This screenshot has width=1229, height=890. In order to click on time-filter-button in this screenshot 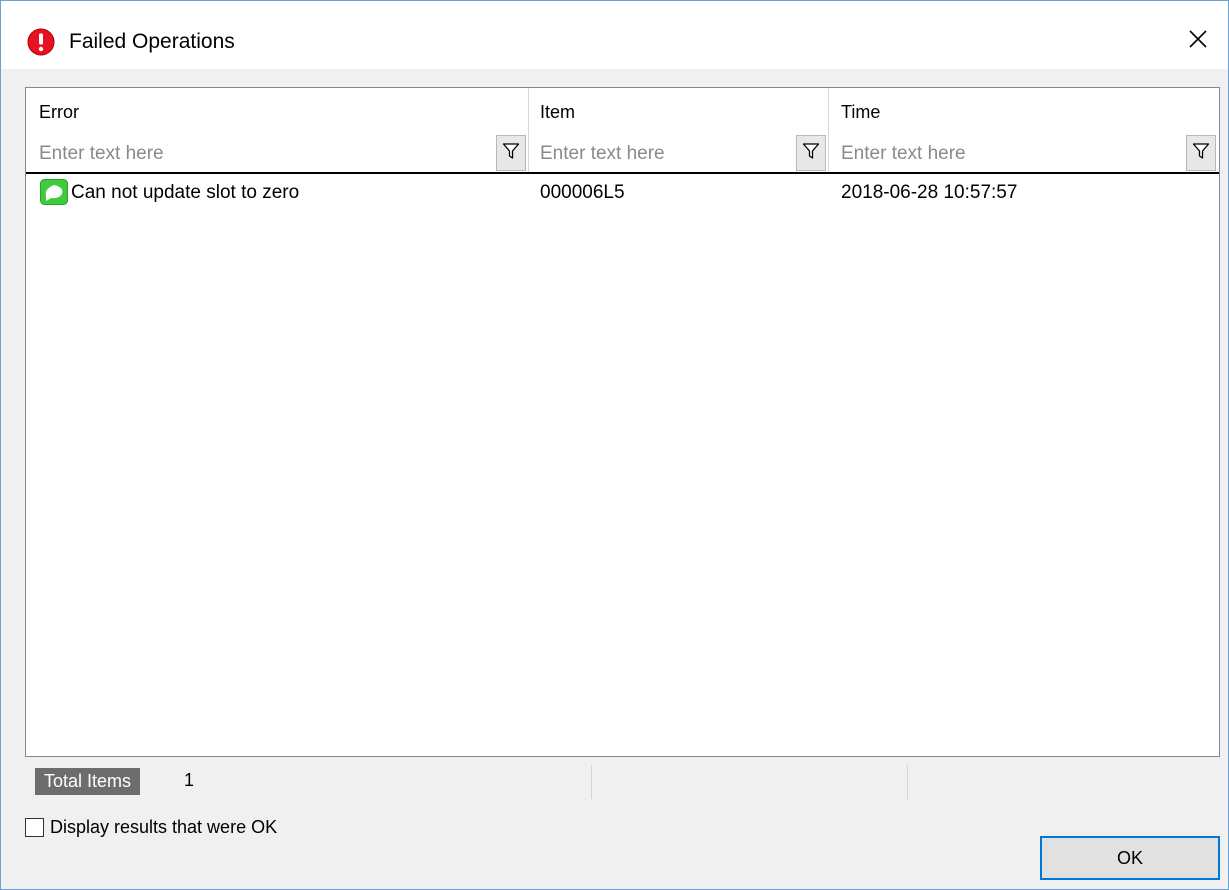, I will do `click(1201, 153)`.